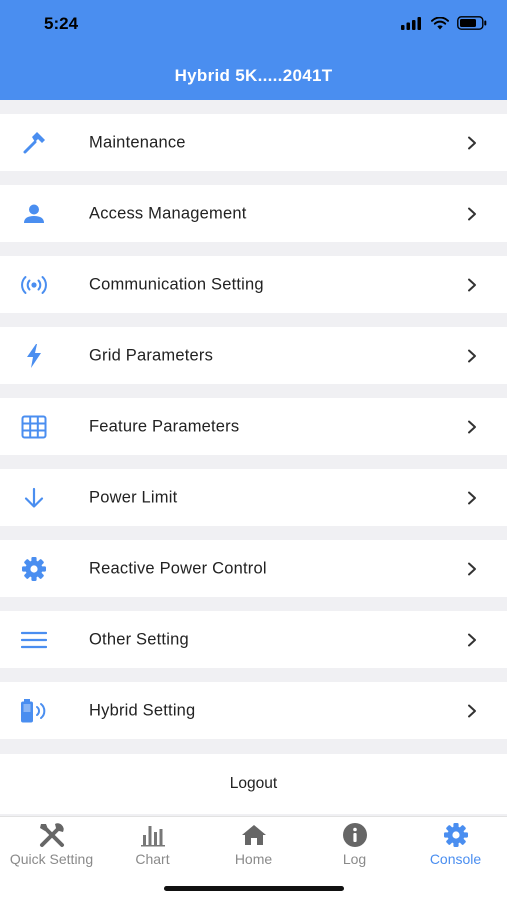 The width and height of the screenshot is (507, 900). I want to click on cellular-signal-icon, so click(411, 23).